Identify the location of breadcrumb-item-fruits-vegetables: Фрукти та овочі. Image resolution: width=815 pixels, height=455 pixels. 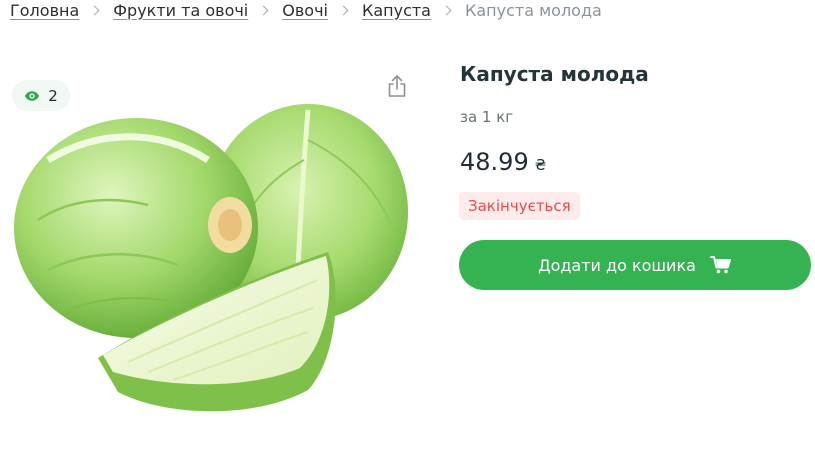
(180, 10).